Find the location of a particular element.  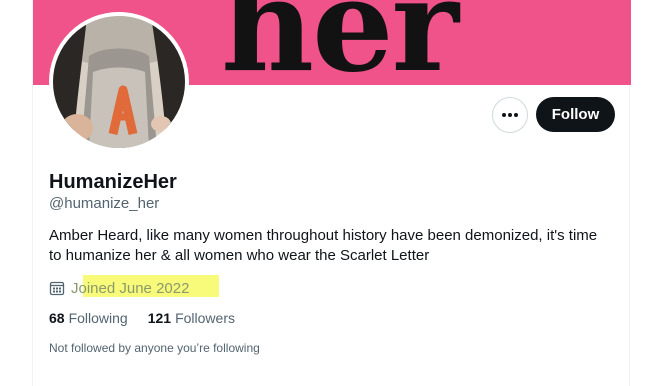

following-link: 68 Following is located at coordinates (88, 318).